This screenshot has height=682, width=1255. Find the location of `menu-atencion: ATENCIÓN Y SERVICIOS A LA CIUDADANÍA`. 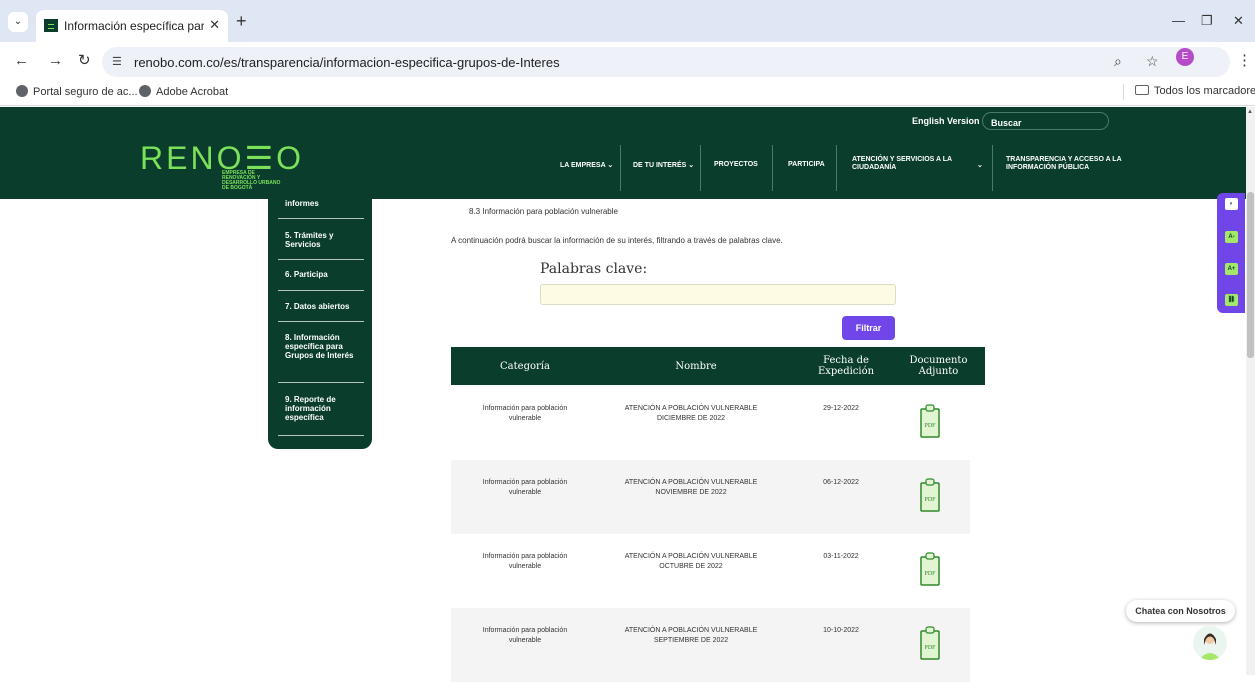

menu-atencion: ATENCIÓN Y SERVICIOS A LA CIUDADANÍA is located at coordinates (902, 164).